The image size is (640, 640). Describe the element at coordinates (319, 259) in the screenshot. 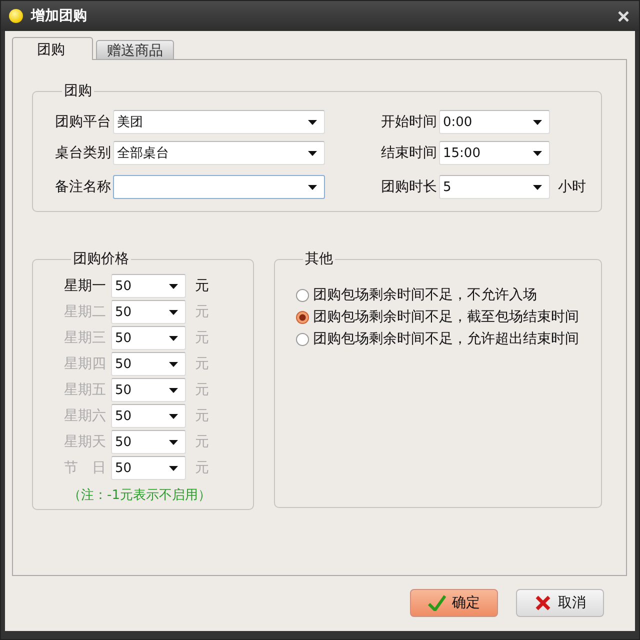

I see `group-title: 其他` at that location.